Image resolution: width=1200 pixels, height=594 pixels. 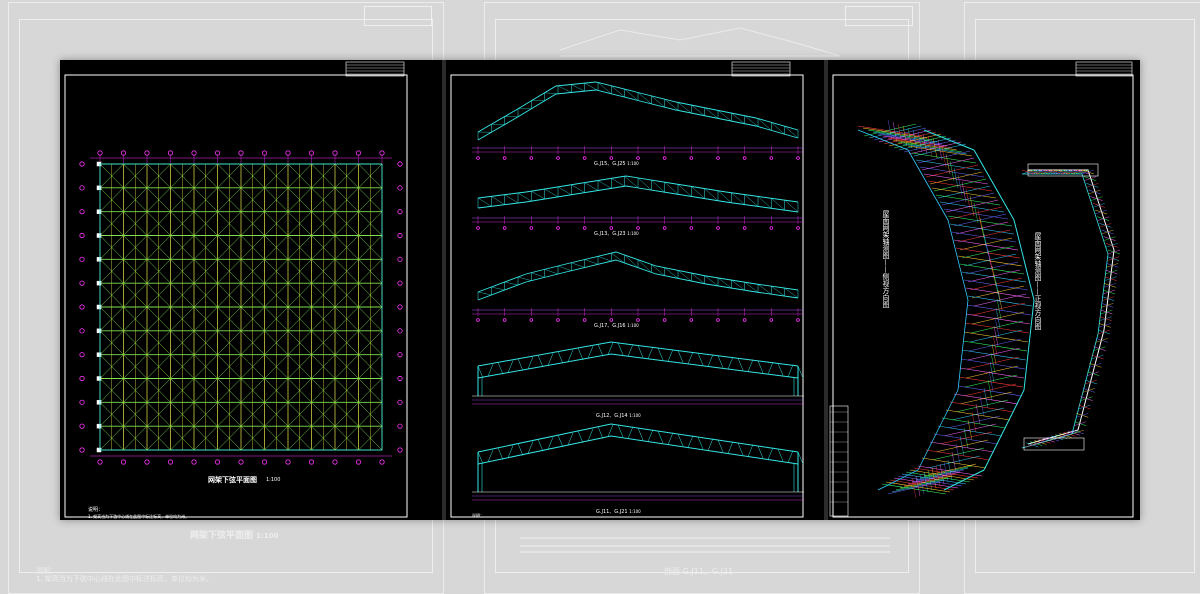 I want to click on plan-scale: 1:100, so click(x=273, y=480).